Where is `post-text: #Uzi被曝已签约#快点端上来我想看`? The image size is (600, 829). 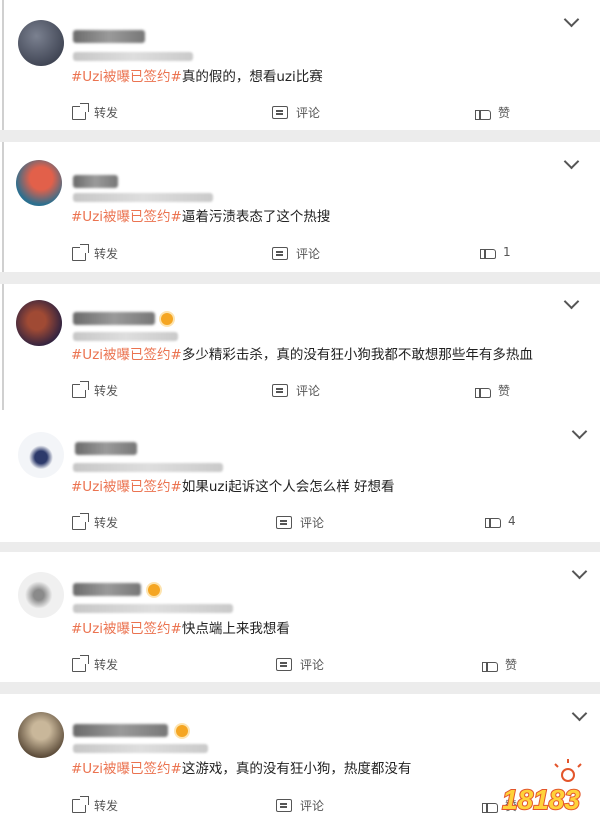
post-text: #Uzi被曝已签约#快点端上来我想看 is located at coordinates (180, 629).